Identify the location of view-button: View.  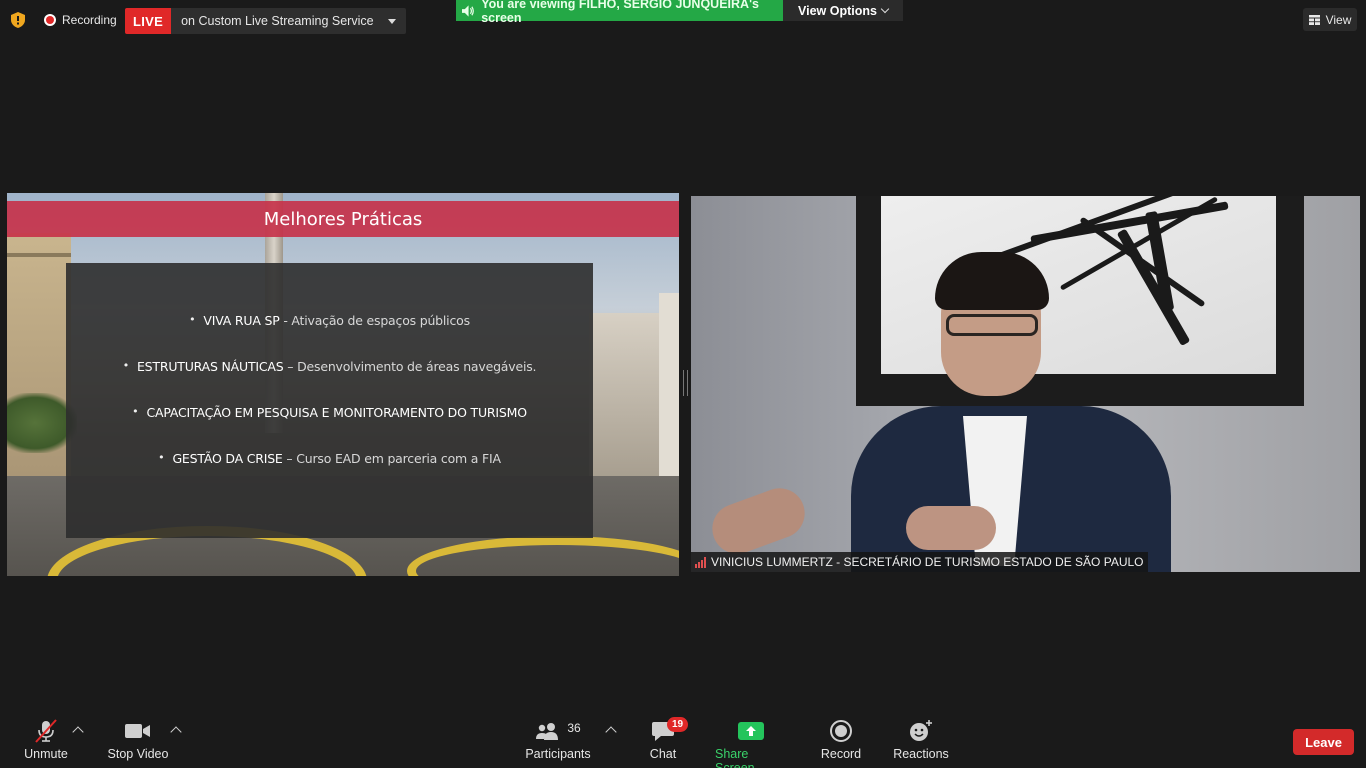
(1330, 19).